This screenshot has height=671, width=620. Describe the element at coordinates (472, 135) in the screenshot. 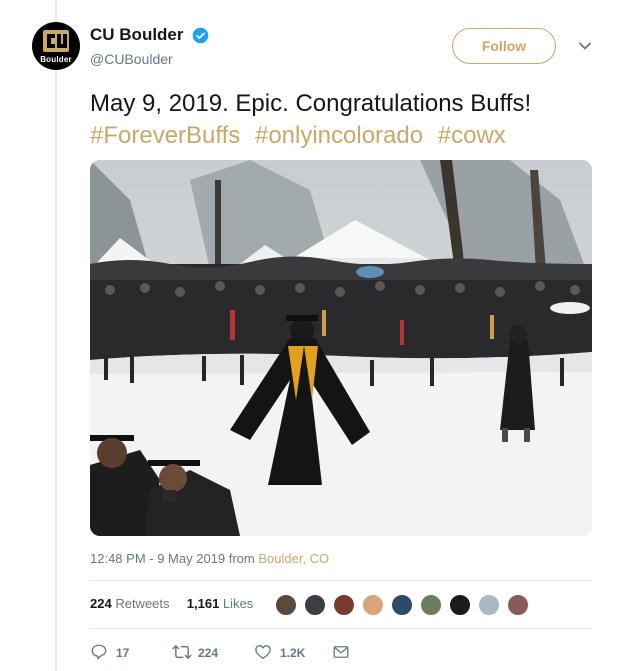

I see `hashtag-link: #cowx` at that location.